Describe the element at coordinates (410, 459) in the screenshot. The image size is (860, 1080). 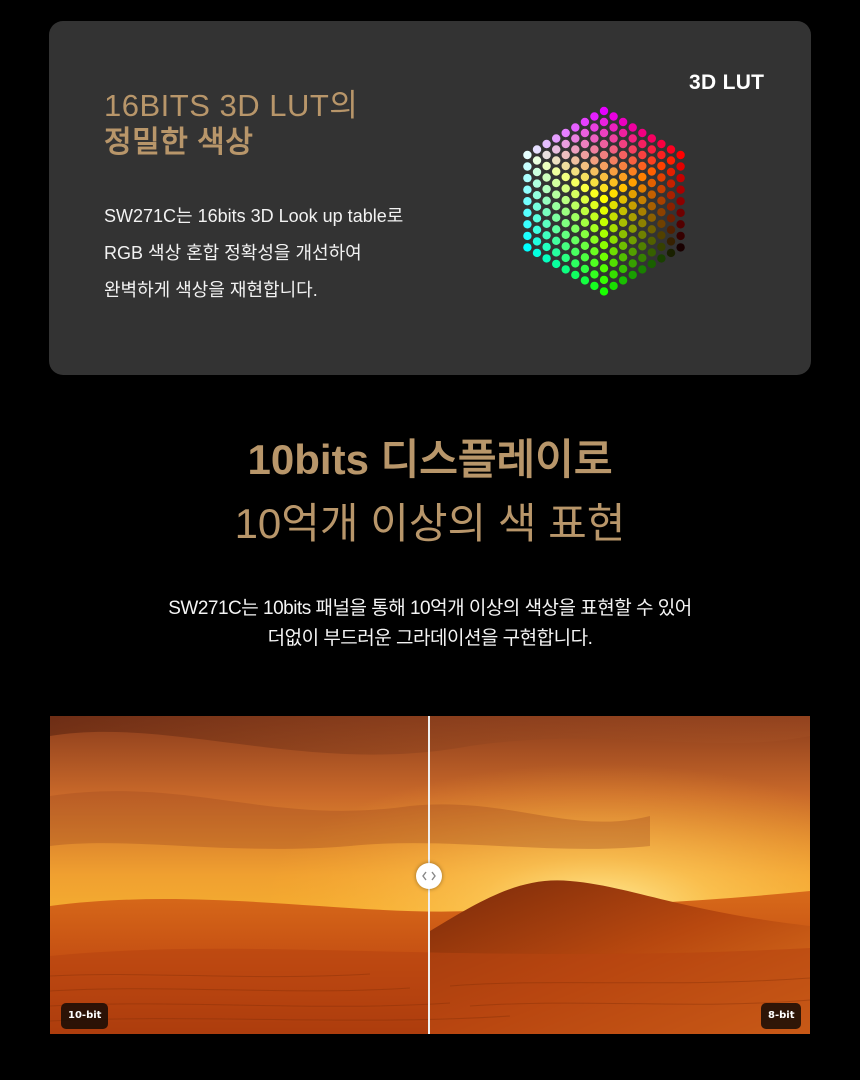
I see `display-title-bold: 10bits 디스플레이` at that location.